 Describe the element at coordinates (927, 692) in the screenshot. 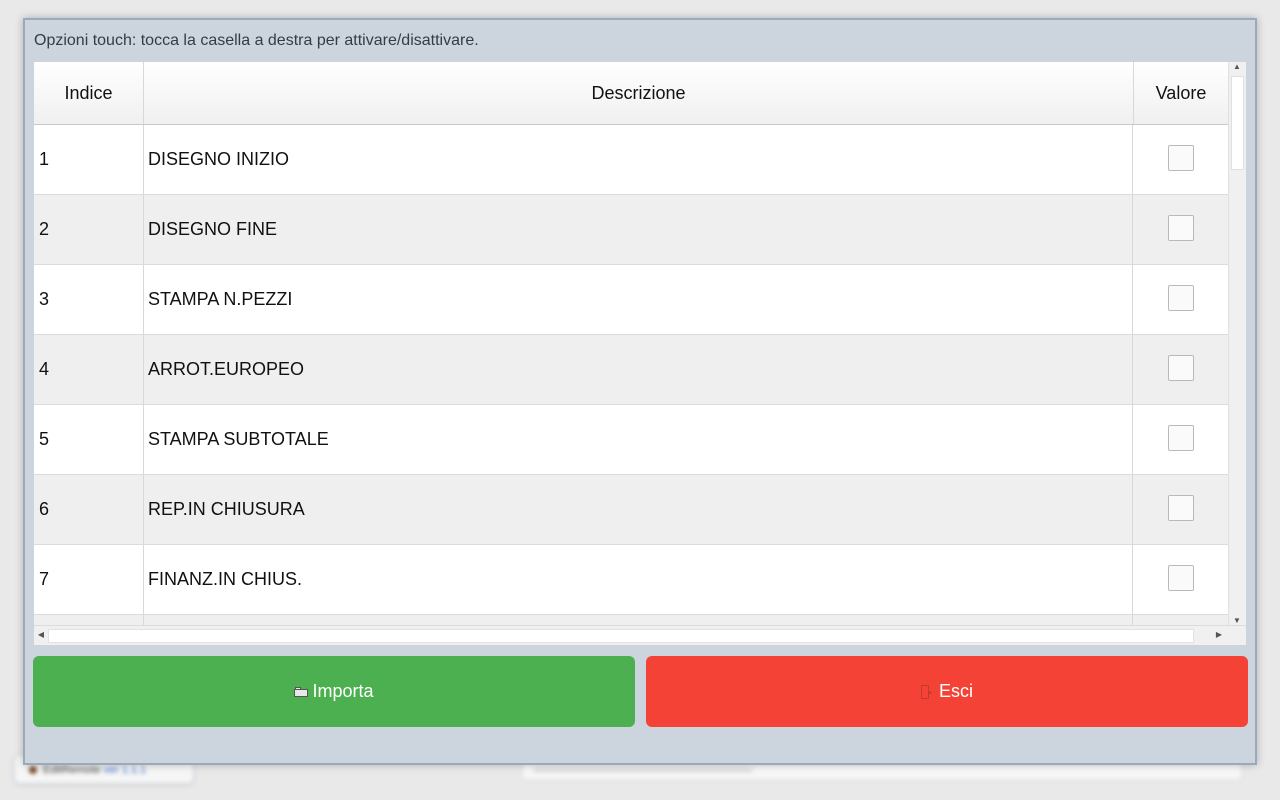

I see `exit-icon: ▸` at that location.